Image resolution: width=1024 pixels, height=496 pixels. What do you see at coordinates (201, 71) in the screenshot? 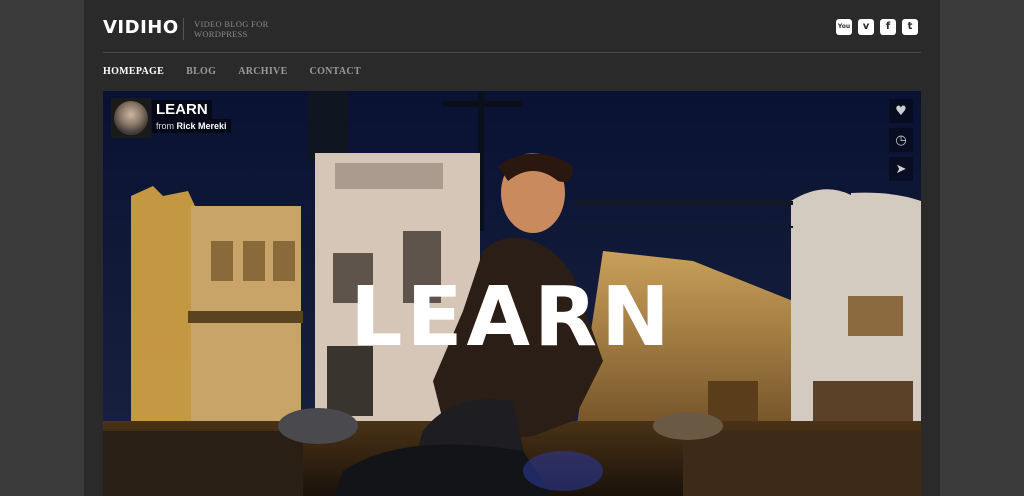
I see `nav-item-blog: BLOG` at bounding box center [201, 71].